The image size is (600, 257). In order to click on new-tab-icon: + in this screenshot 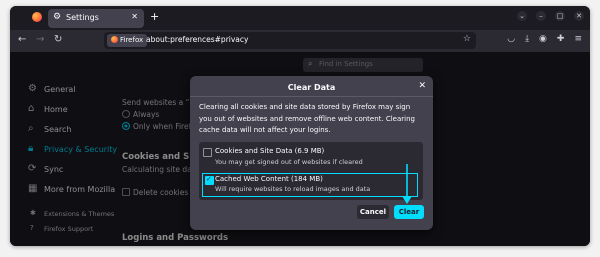, I will do `click(154, 16)`.